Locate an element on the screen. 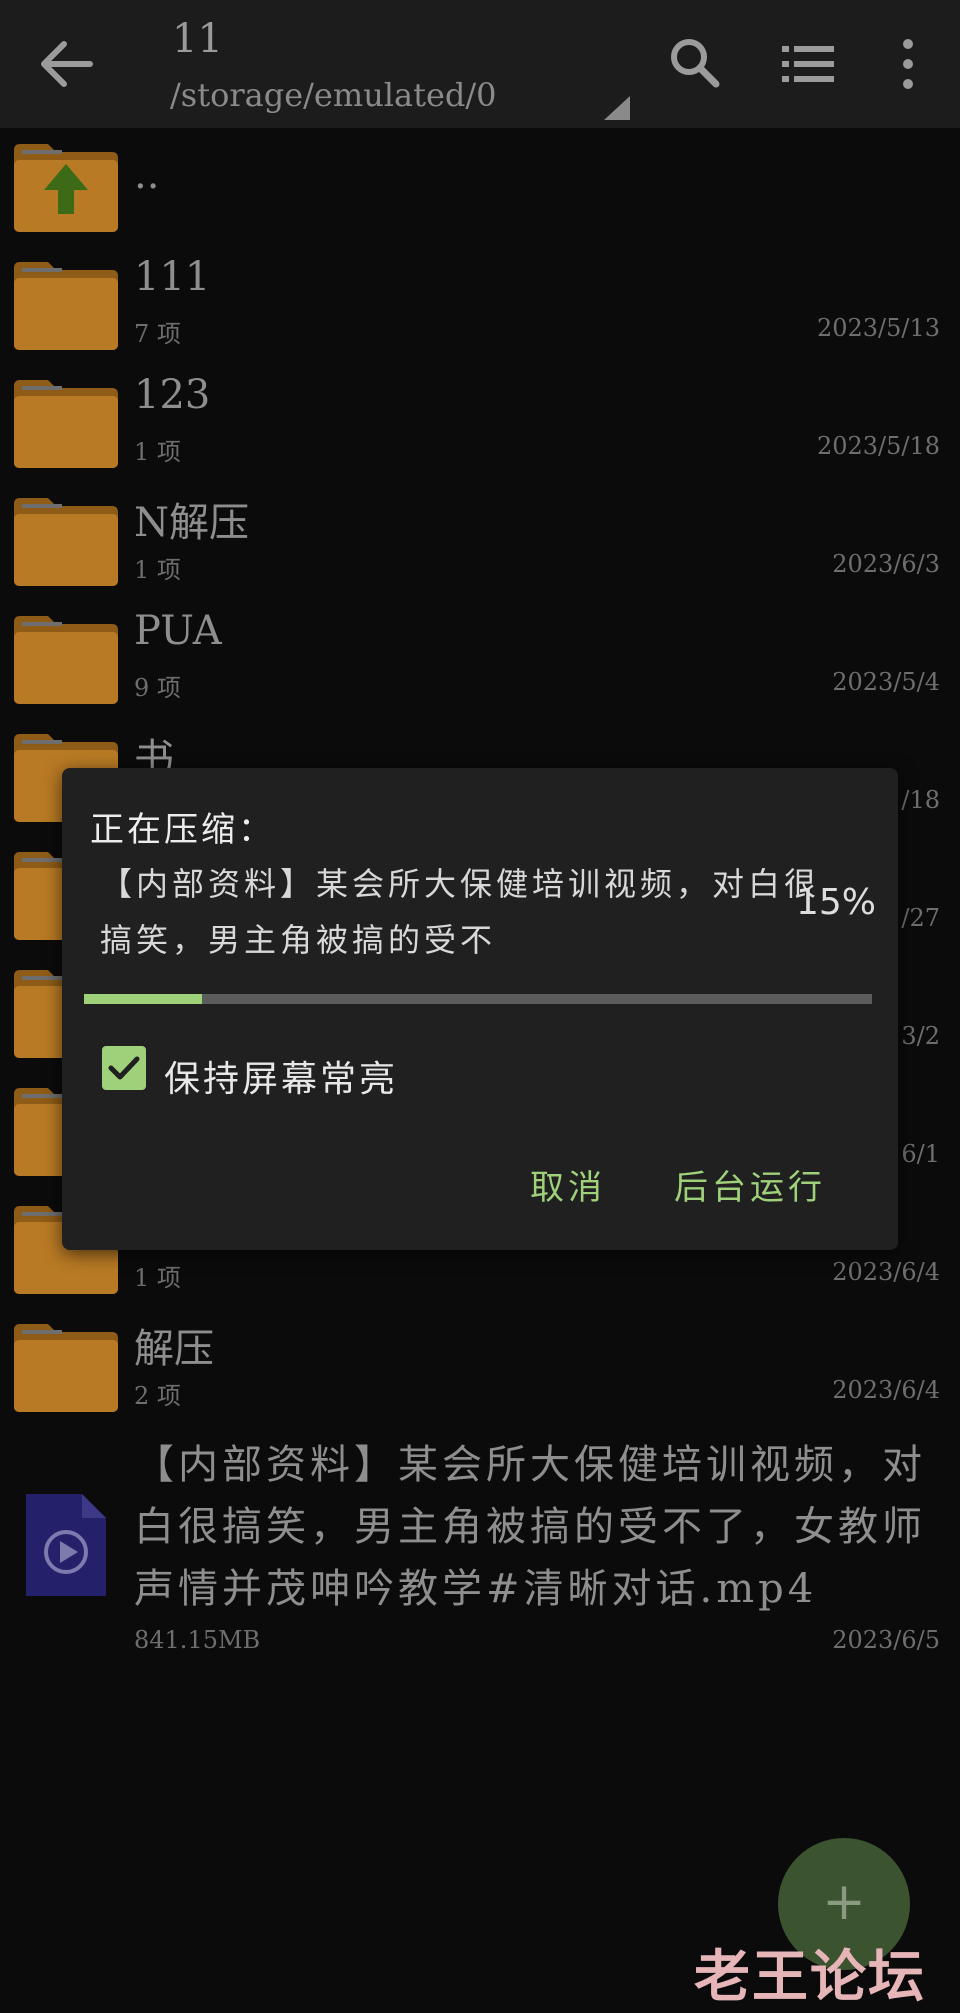  folder-name: PUA is located at coordinates (178, 631).